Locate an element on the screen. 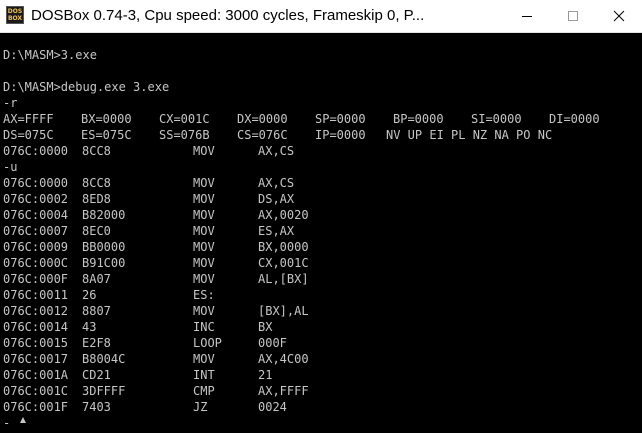 Image resolution: width=642 pixels, height=433 pixels. disasm-address: 076C:000F is located at coordinates (36, 279).